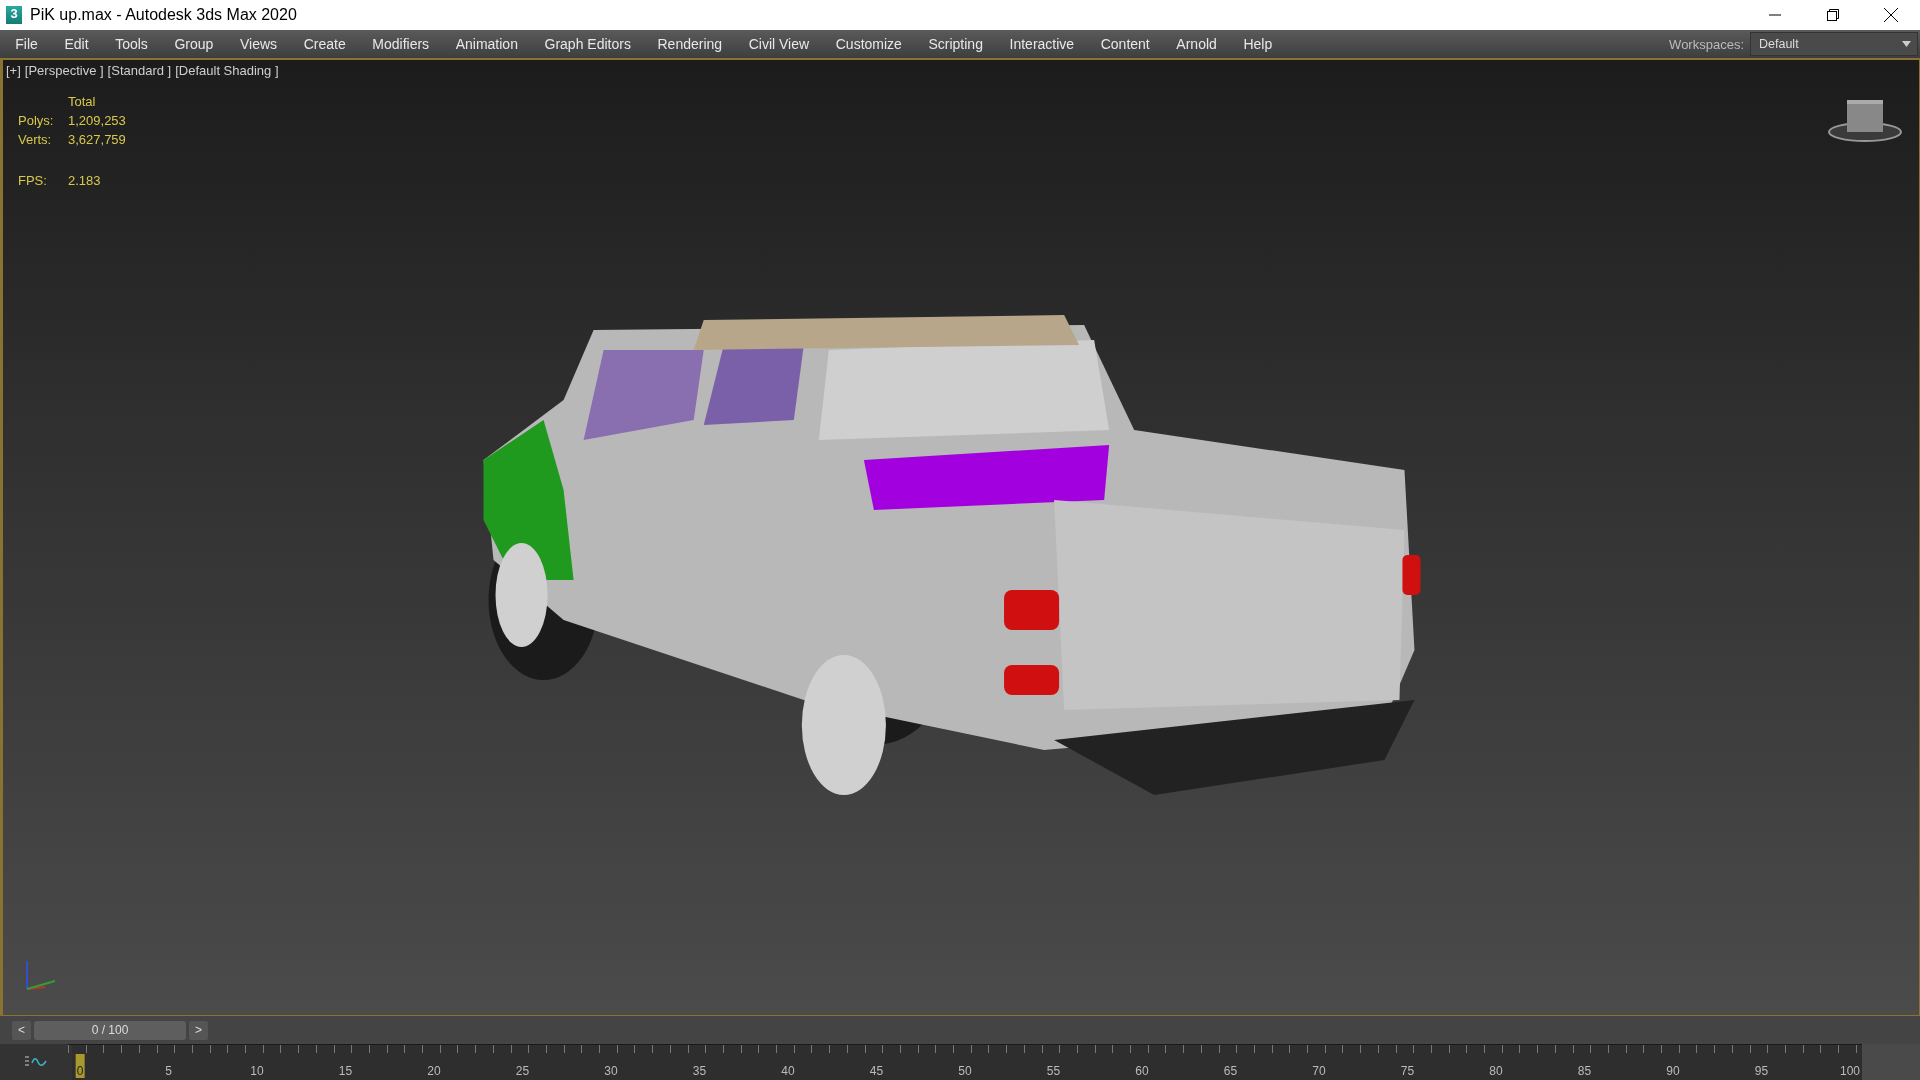 This screenshot has height=1080, width=1920. I want to click on frame-number: 60, so click(1142, 1071).